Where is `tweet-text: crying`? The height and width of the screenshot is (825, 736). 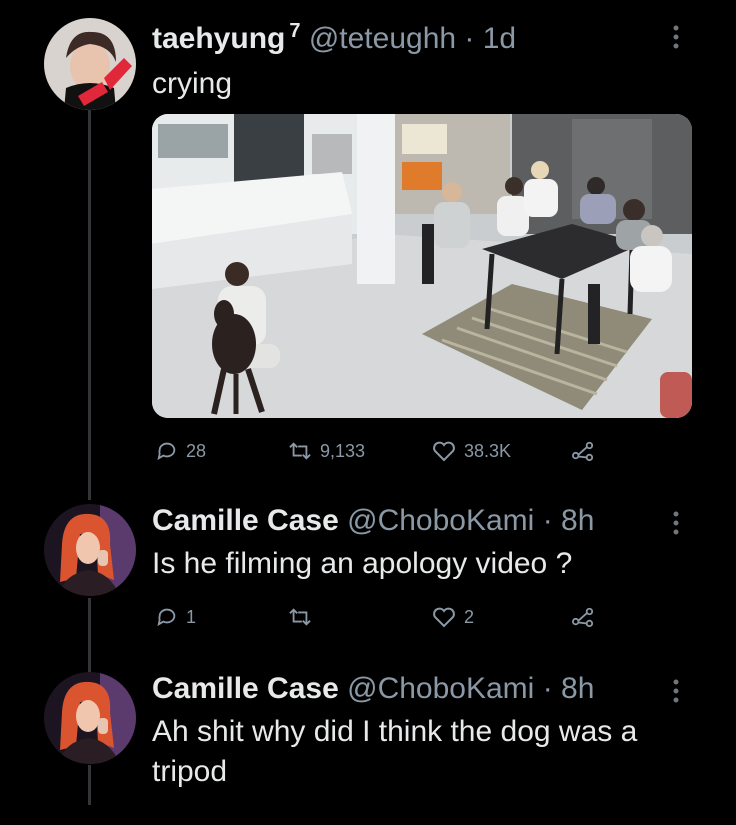 tweet-text: crying is located at coordinates (192, 83).